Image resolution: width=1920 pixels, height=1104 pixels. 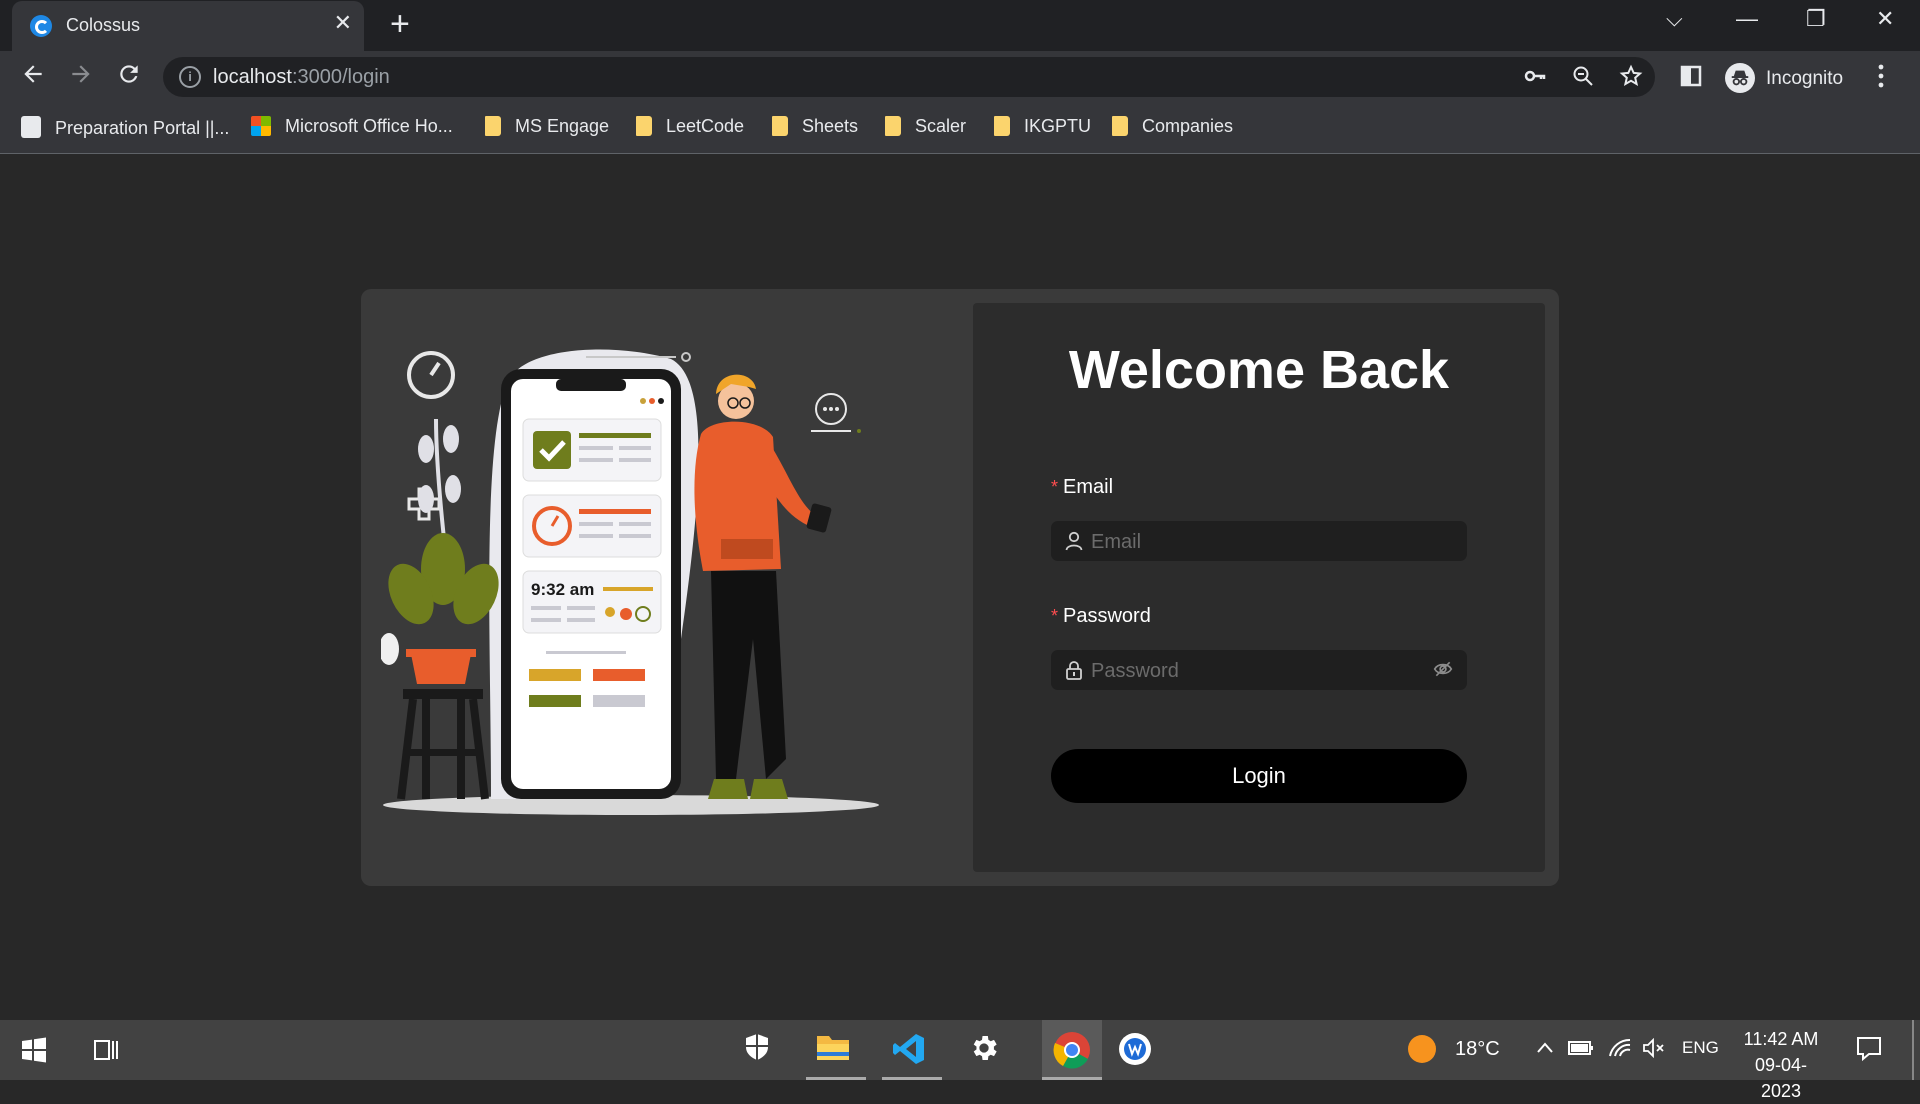 I want to click on task-view-icon, so click(x=110, y=1050).